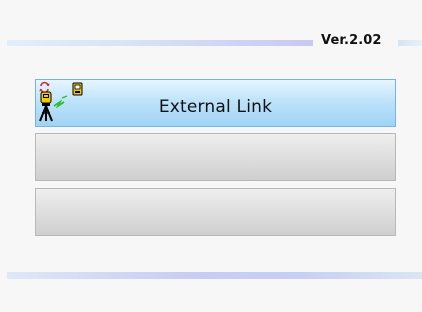 This screenshot has height=312, width=422. I want to click on version-label: Ver.2.02, so click(351, 40).